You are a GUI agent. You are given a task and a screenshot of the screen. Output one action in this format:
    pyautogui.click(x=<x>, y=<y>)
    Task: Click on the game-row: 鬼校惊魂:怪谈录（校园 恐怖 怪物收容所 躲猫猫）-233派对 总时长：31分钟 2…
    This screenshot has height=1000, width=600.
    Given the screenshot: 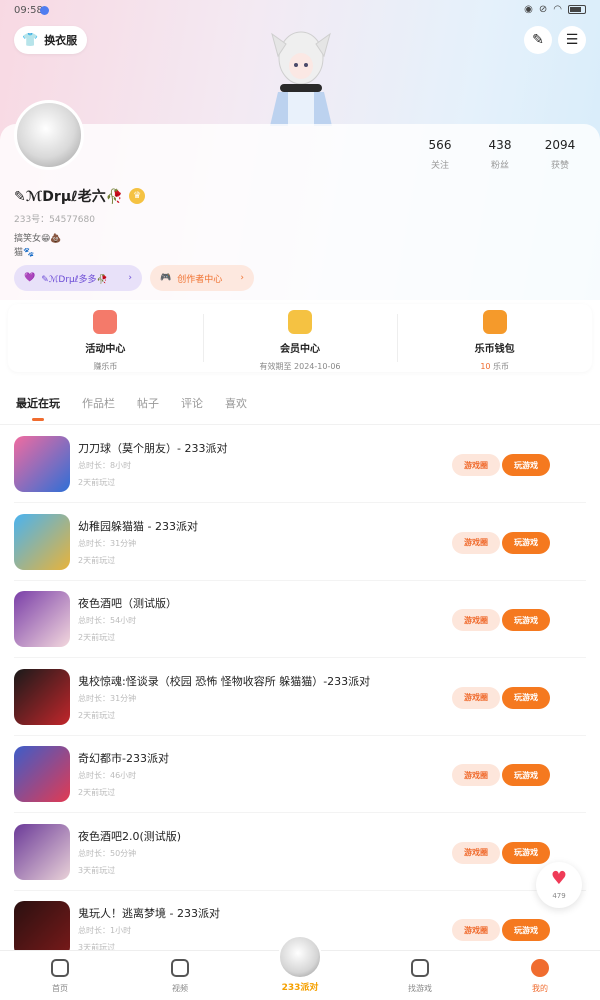 What is the action you would take?
    pyautogui.click(x=300, y=707)
    